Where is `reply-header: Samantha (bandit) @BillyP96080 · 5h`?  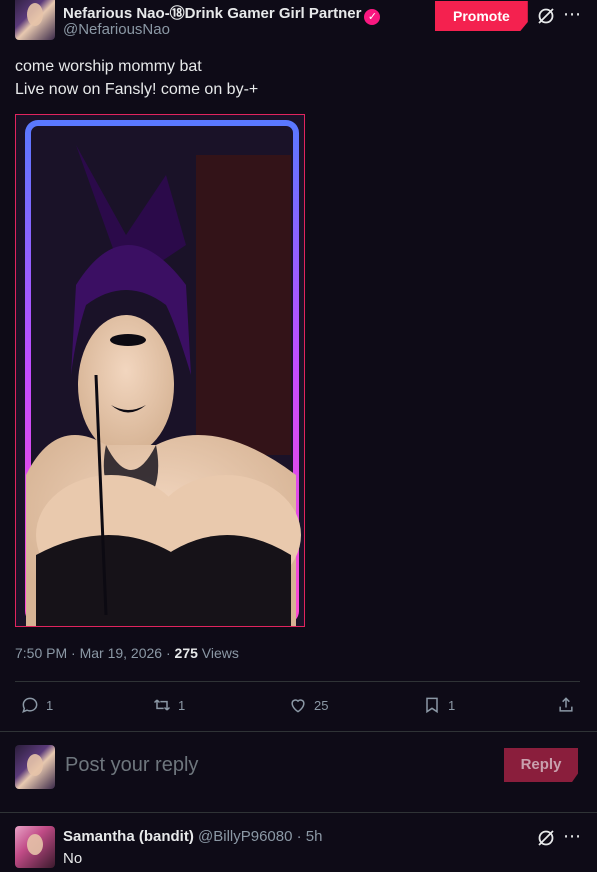
reply-header: Samantha (bandit) @BillyP96080 · 5h is located at coordinates (192, 836).